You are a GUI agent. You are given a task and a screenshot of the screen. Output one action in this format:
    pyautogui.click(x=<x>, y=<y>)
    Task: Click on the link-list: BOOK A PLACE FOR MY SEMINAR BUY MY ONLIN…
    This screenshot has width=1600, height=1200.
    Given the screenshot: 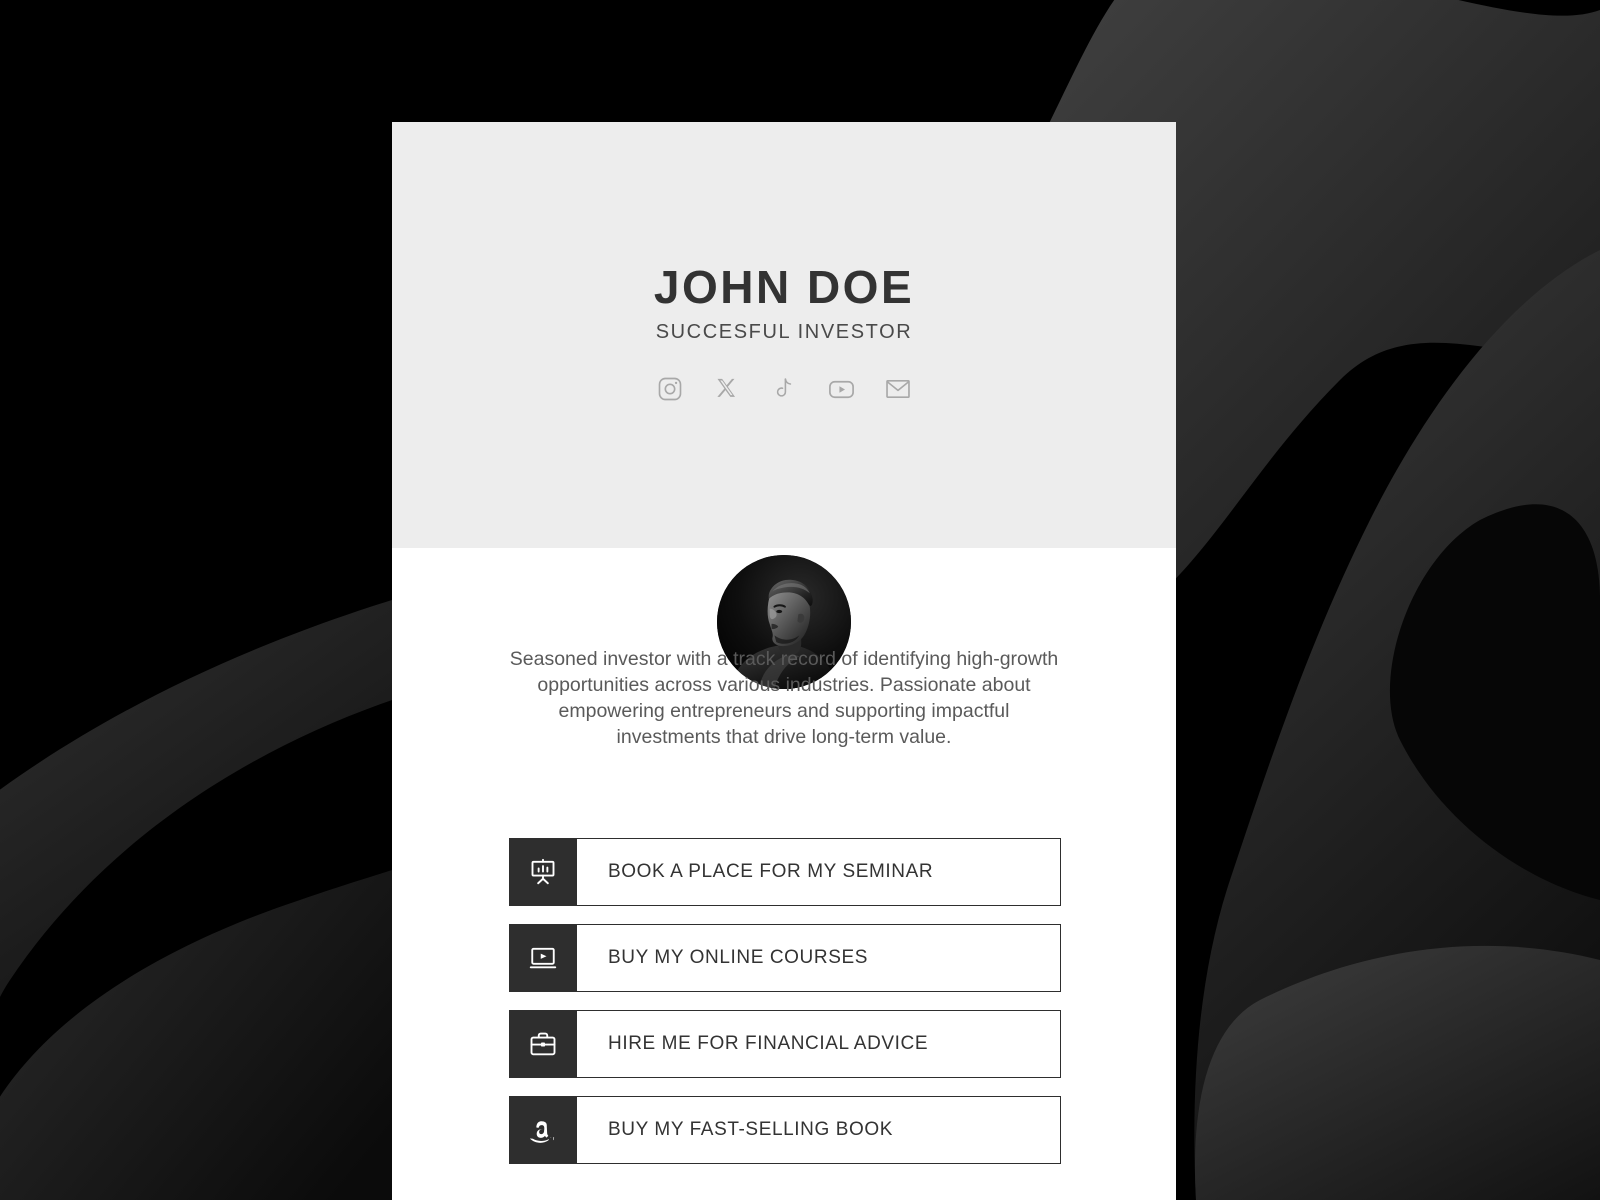 What is the action you would take?
    pyautogui.click(x=785, y=1001)
    